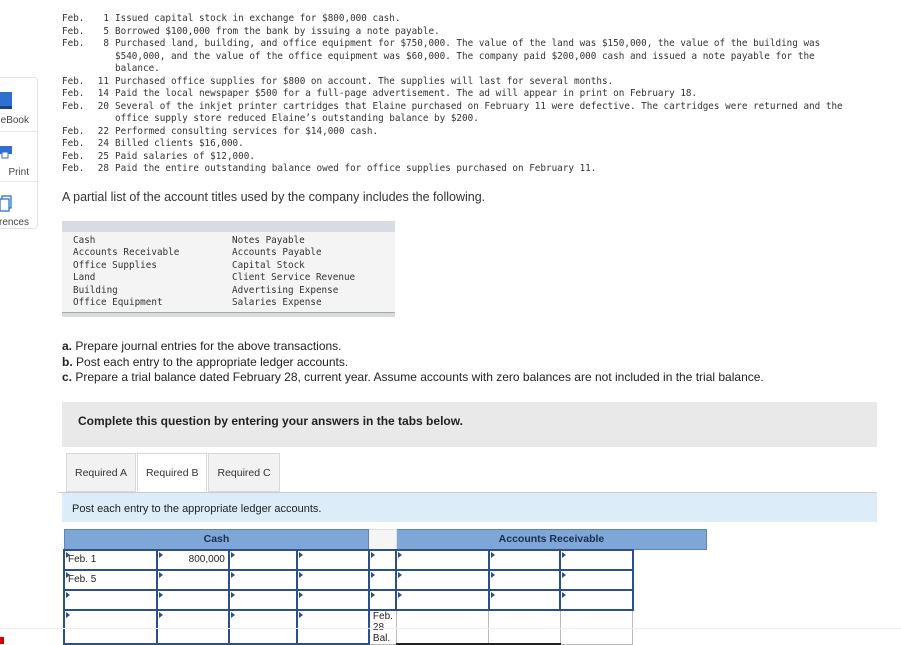 This screenshot has width=901, height=645. I want to click on ar-balance-label: Feb. 28 Bal., so click(382, 627).